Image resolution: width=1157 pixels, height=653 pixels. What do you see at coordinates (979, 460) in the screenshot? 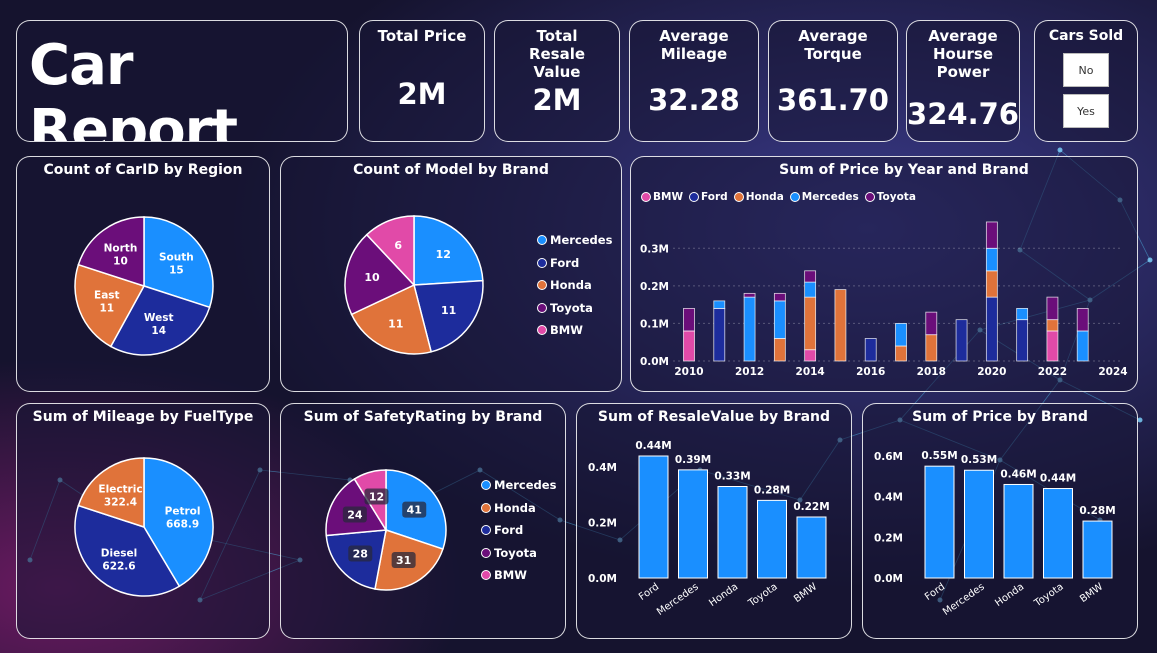
I see `bar-value-label: 0.53M` at bounding box center [979, 460].